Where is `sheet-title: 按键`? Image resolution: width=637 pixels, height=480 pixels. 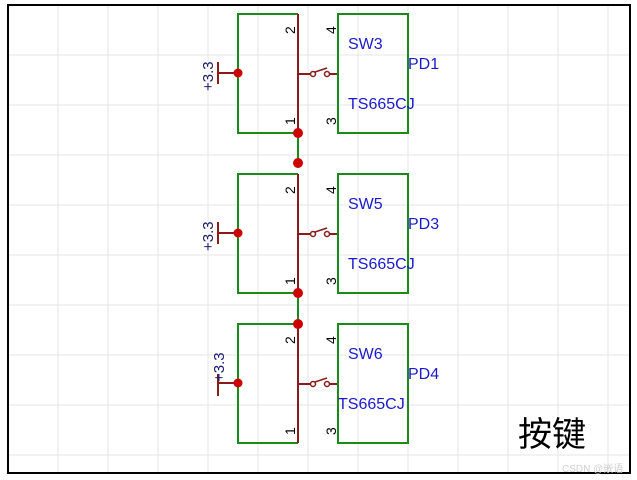 sheet-title: 按键 is located at coordinates (552, 435).